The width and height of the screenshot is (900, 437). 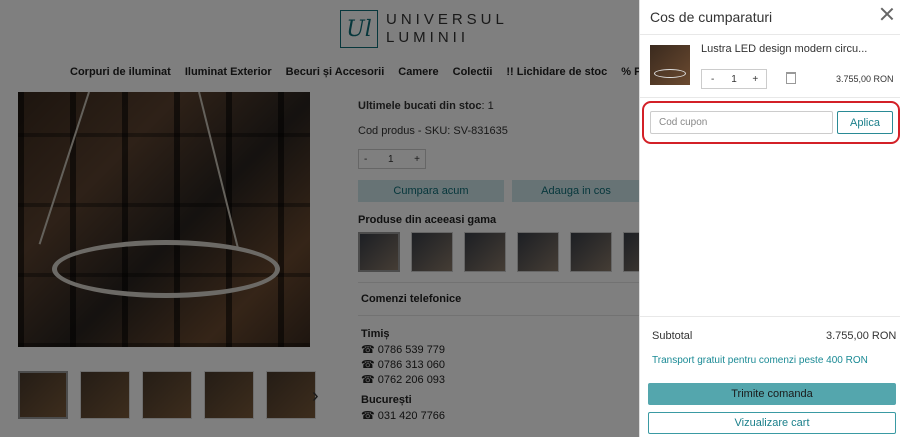 I want to click on send-order-button: Trimite comanda, so click(x=772, y=394).